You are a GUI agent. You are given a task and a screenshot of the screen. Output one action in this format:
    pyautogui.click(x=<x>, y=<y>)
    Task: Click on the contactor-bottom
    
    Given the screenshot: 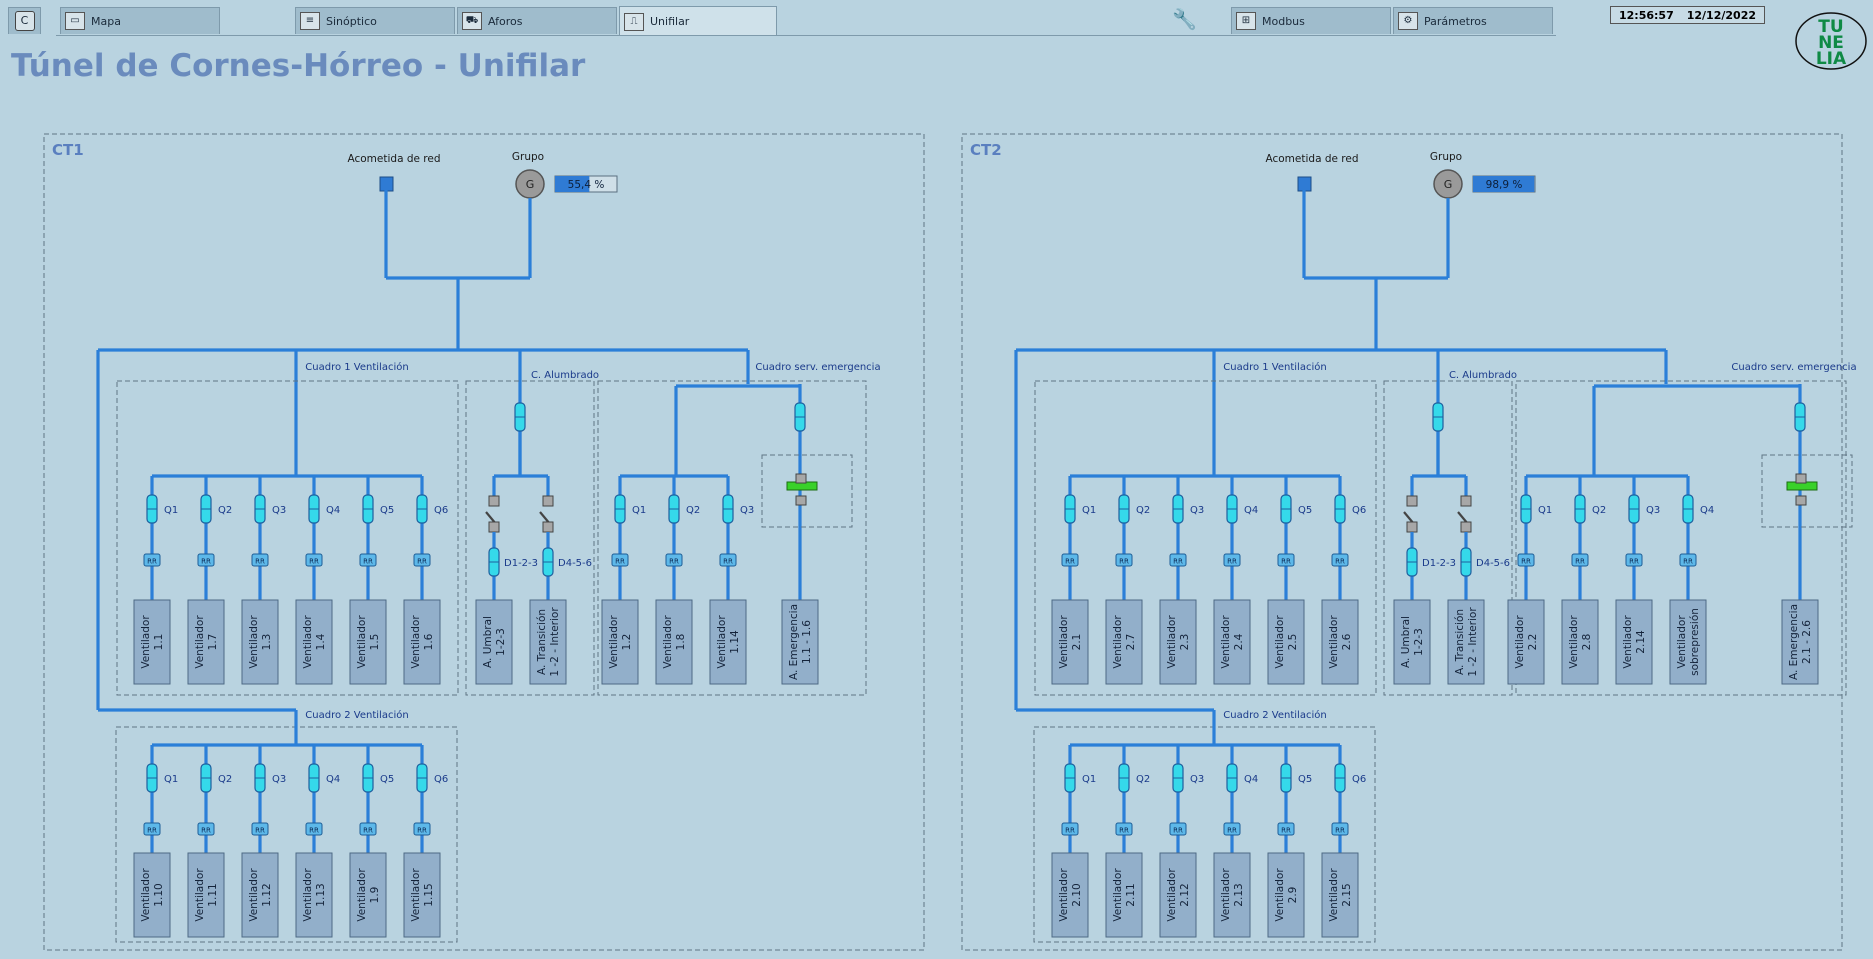 What is the action you would take?
    pyautogui.click(x=1466, y=527)
    